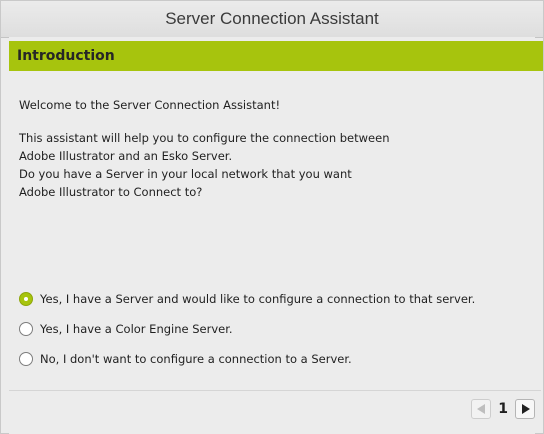  I want to click on page-number: 1, so click(503, 409).